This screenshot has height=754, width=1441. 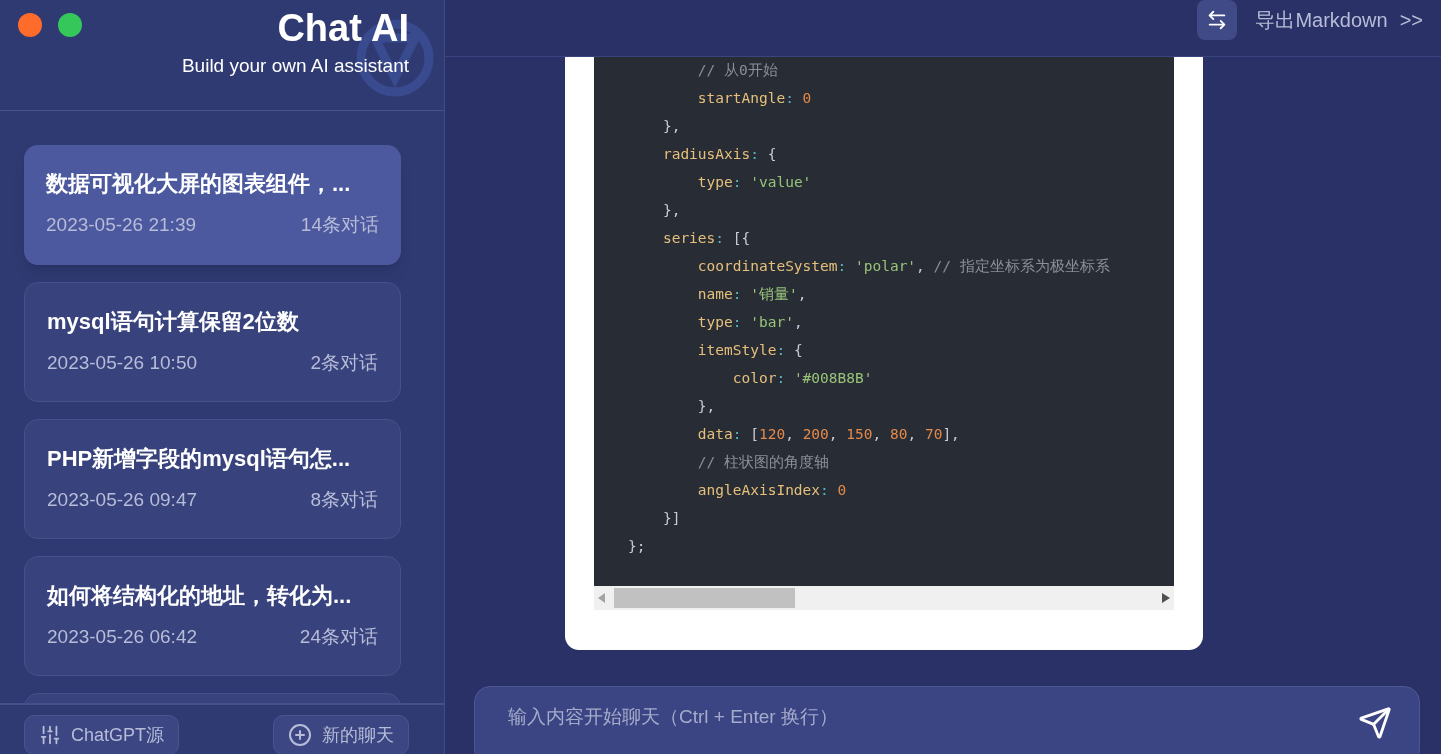 I want to click on message-count: 2条对话, so click(x=344, y=363).